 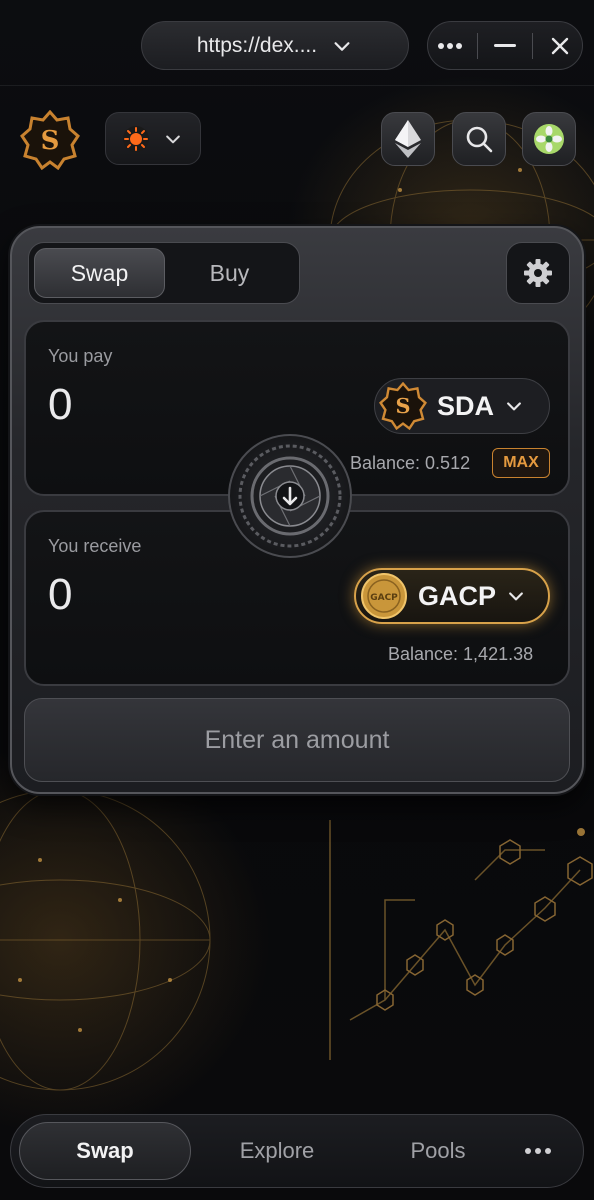 I want to click on tab-buy: Buy, so click(x=229, y=273).